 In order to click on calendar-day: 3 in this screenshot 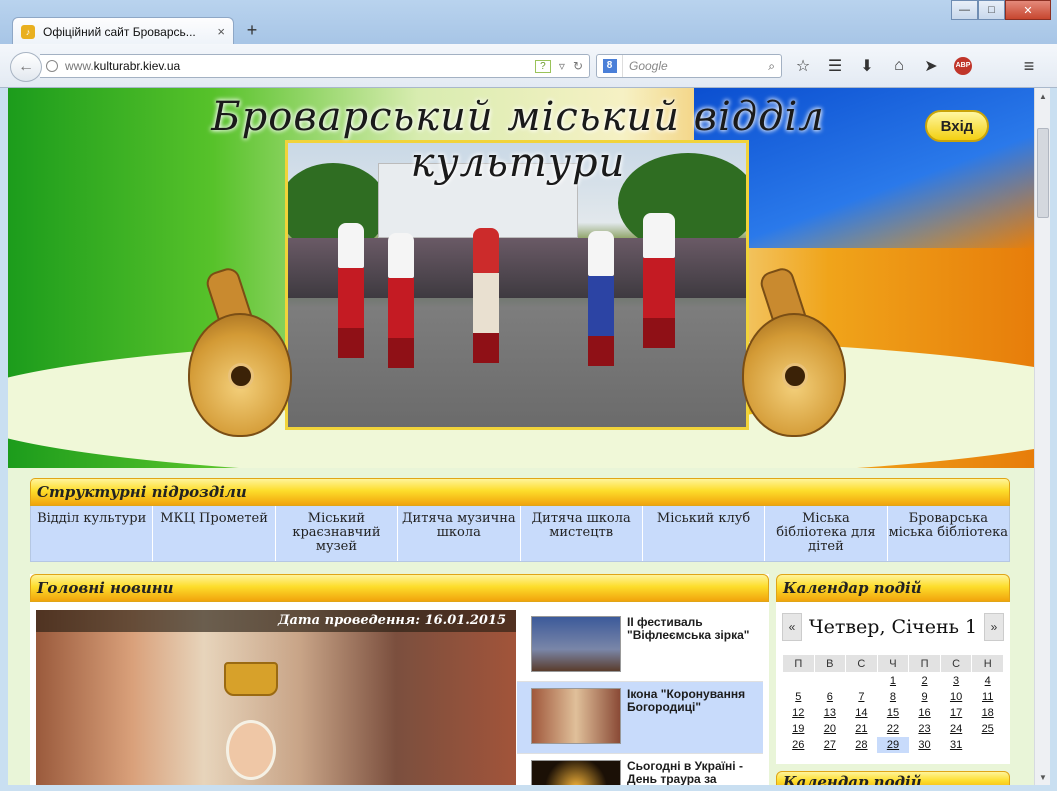, I will do `click(956, 681)`.